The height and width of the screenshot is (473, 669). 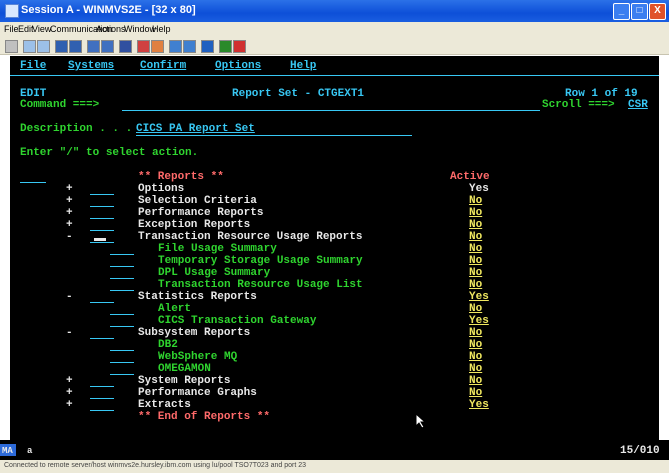 What do you see at coordinates (33, 182) in the screenshot?
I see `header-selection-field` at bounding box center [33, 182].